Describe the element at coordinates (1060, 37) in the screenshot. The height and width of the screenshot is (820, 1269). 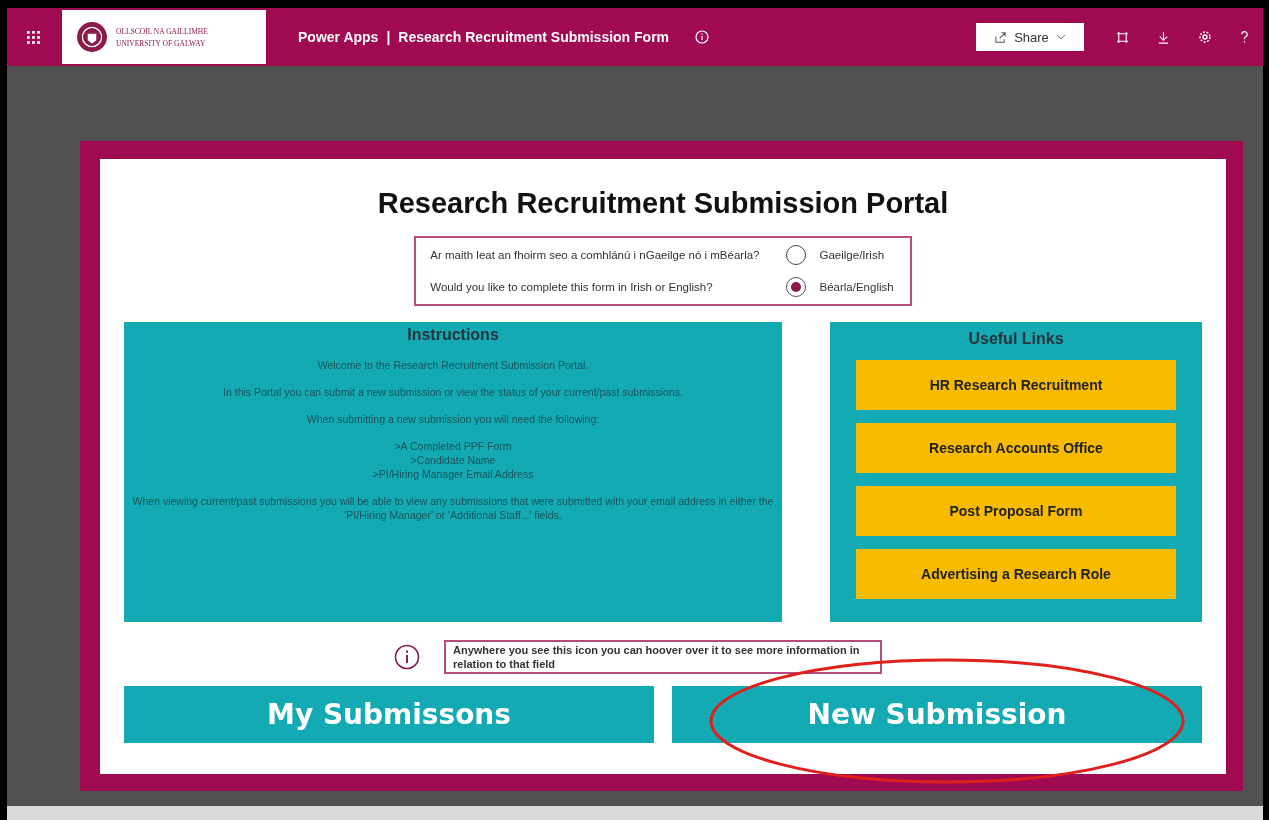
I see `chevron-icon` at that location.